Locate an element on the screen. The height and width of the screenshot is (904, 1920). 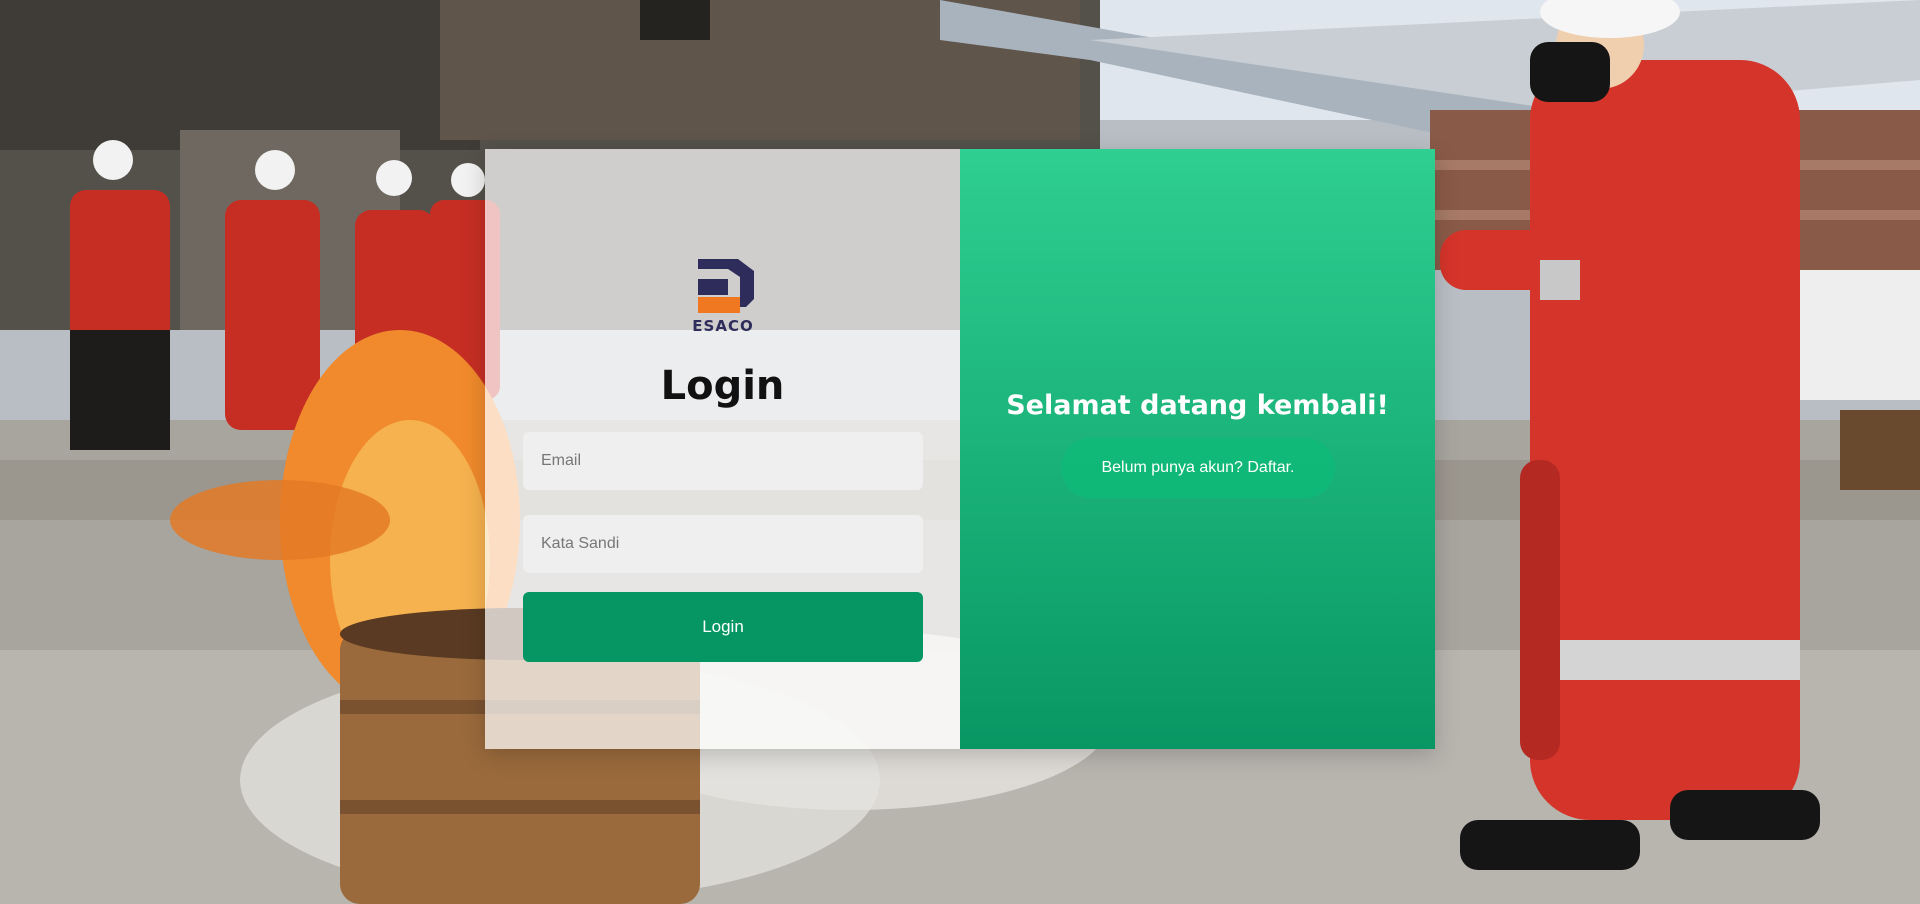
welcome-title: Selamat datang kembali! is located at coordinates (1197, 405).